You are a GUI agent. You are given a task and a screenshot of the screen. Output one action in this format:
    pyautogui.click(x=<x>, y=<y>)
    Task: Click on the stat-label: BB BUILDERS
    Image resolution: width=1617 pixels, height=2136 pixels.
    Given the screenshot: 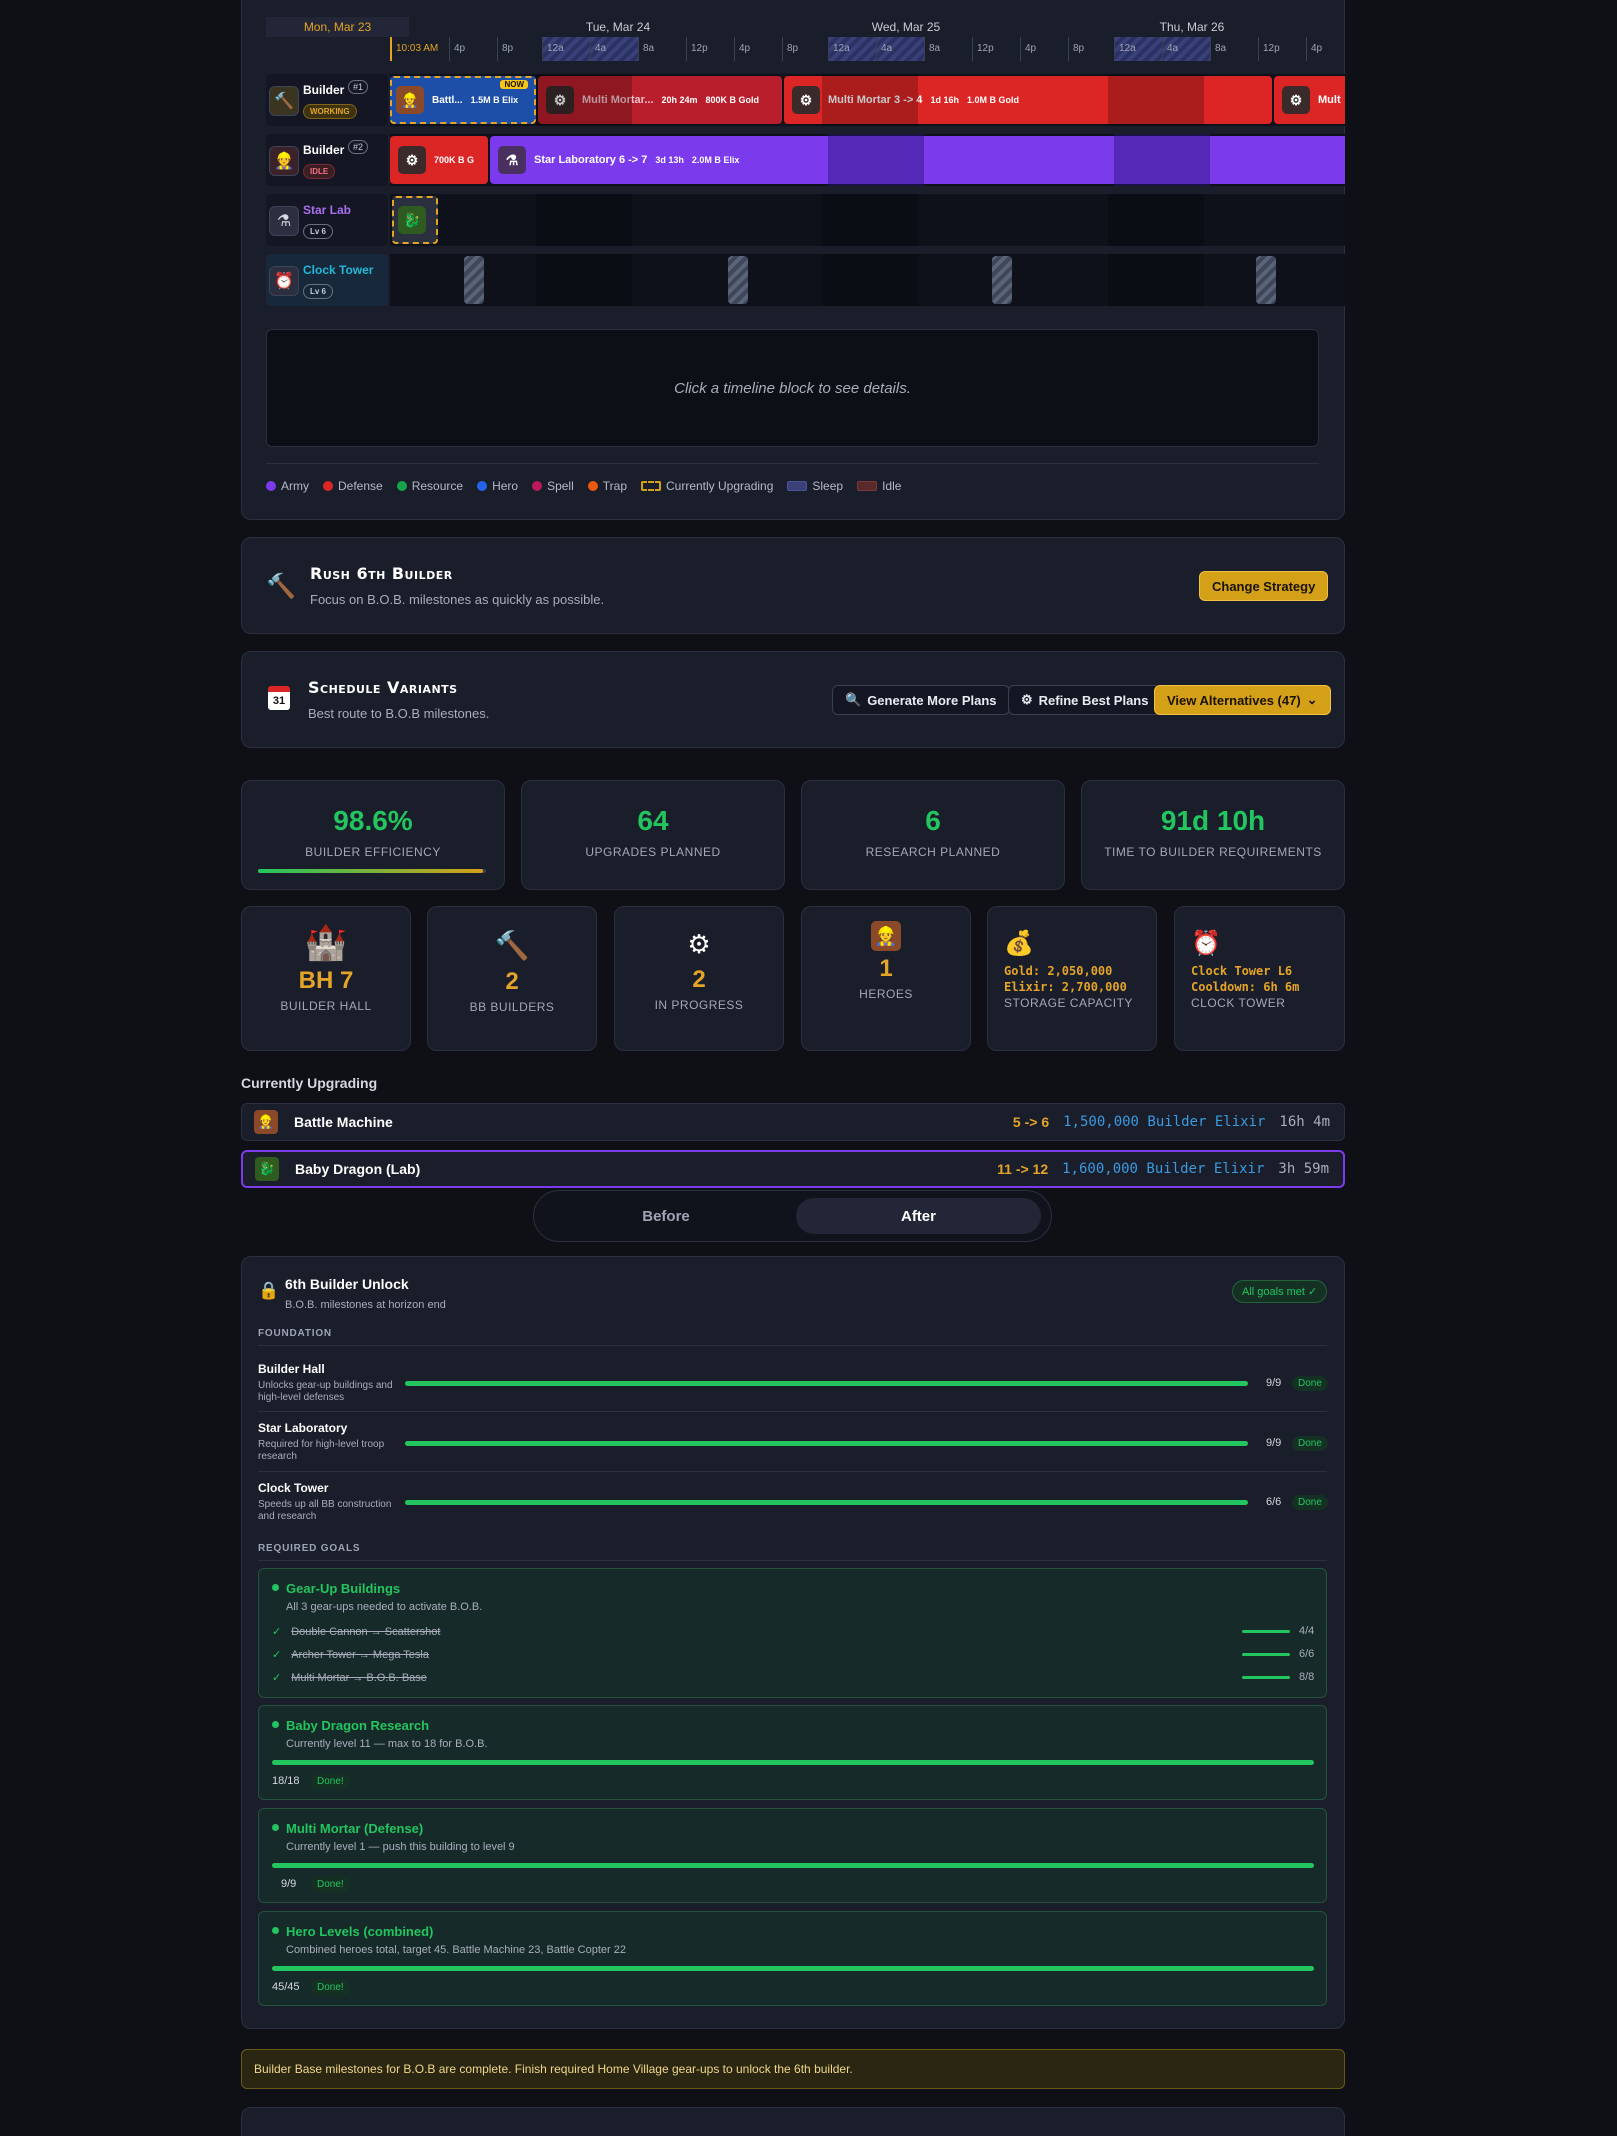 What is the action you would take?
    pyautogui.click(x=512, y=1007)
    